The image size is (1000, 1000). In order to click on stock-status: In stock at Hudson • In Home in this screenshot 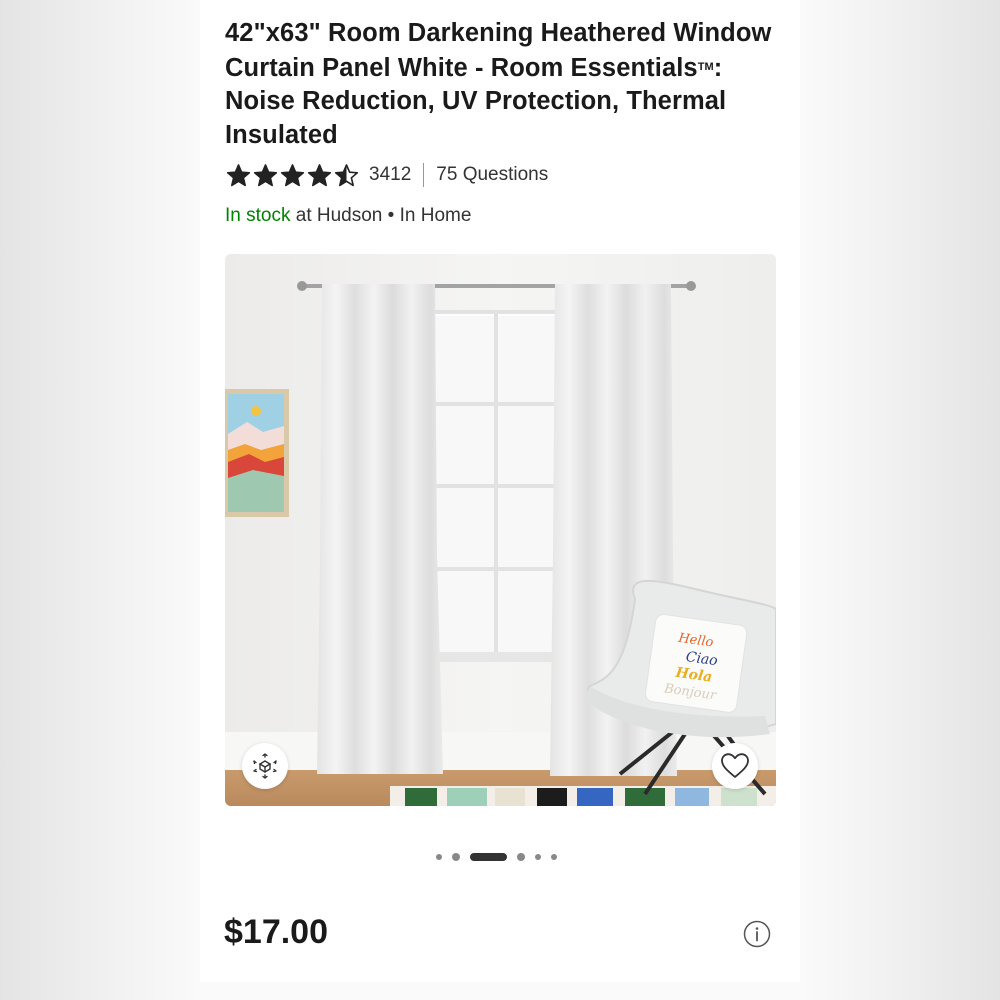, I will do `click(348, 216)`.